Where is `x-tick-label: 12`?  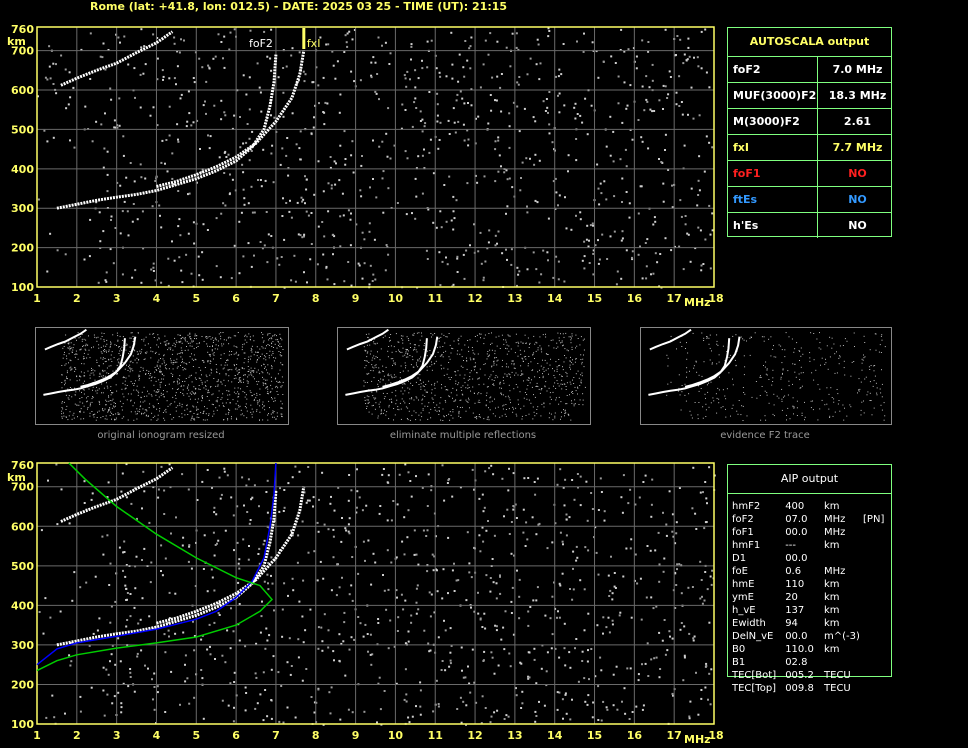
x-tick-label: 12 is located at coordinates (474, 735).